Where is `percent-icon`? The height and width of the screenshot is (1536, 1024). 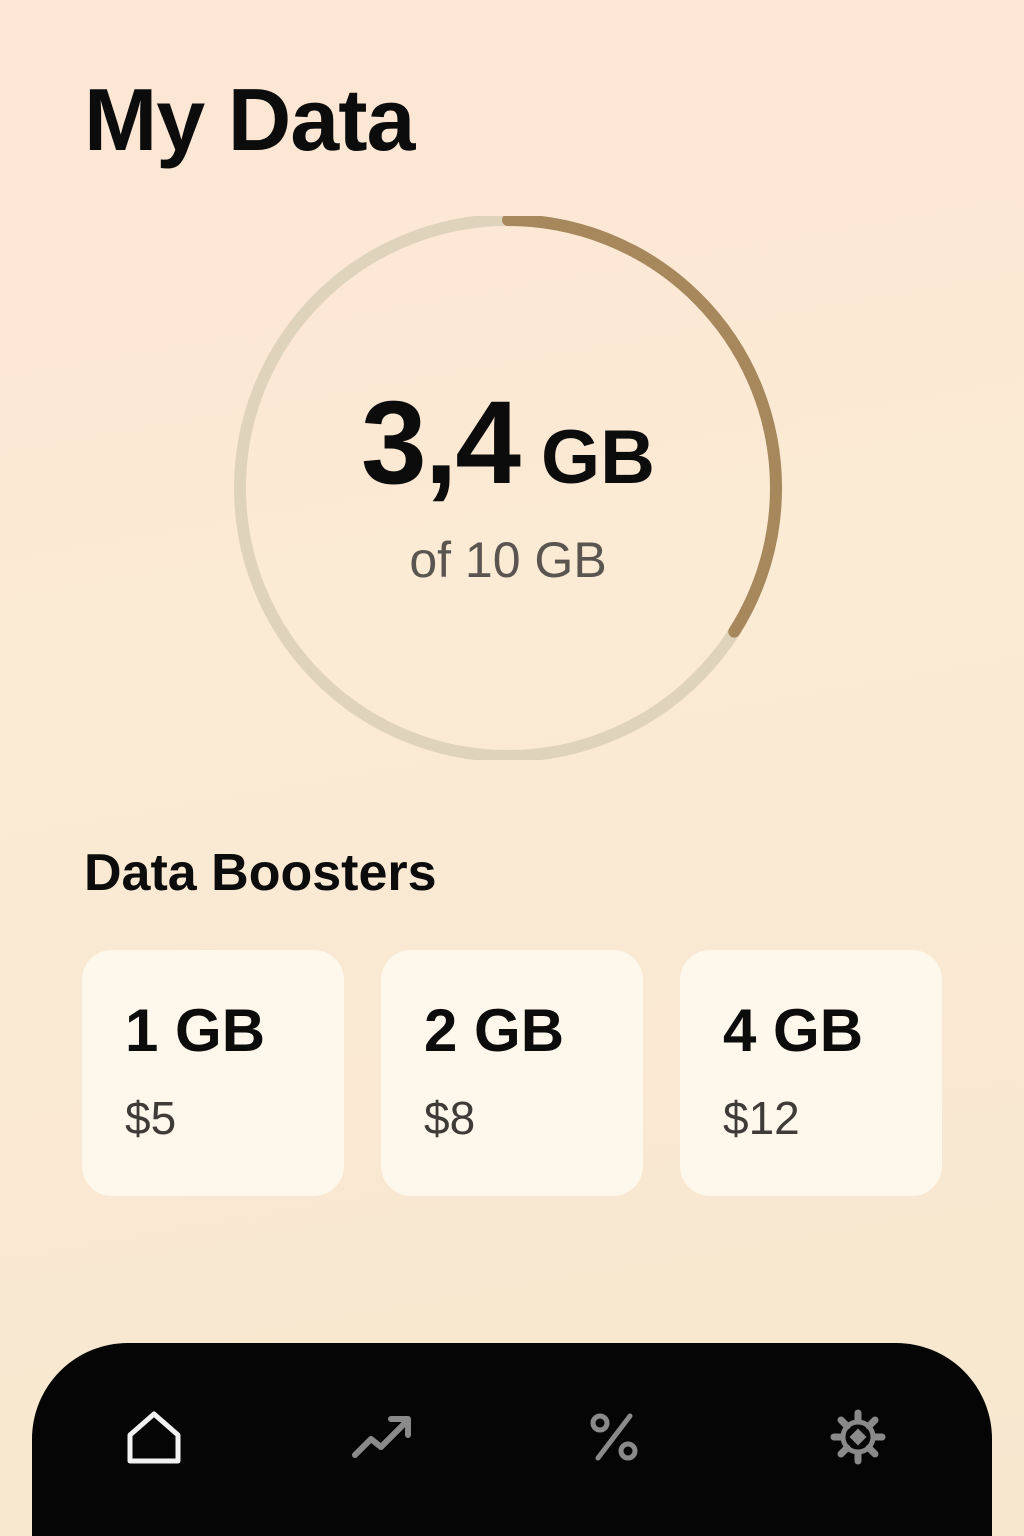
percent-icon is located at coordinates (614, 1437).